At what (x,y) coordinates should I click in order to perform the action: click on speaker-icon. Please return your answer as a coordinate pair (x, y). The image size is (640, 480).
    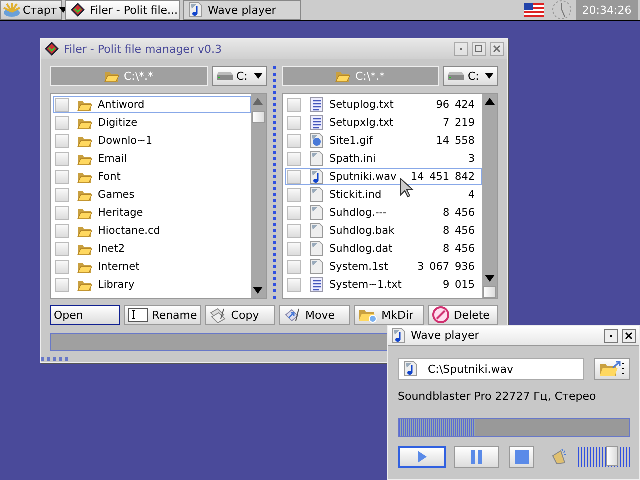
    Looking at the image, I should click on (559, 457).